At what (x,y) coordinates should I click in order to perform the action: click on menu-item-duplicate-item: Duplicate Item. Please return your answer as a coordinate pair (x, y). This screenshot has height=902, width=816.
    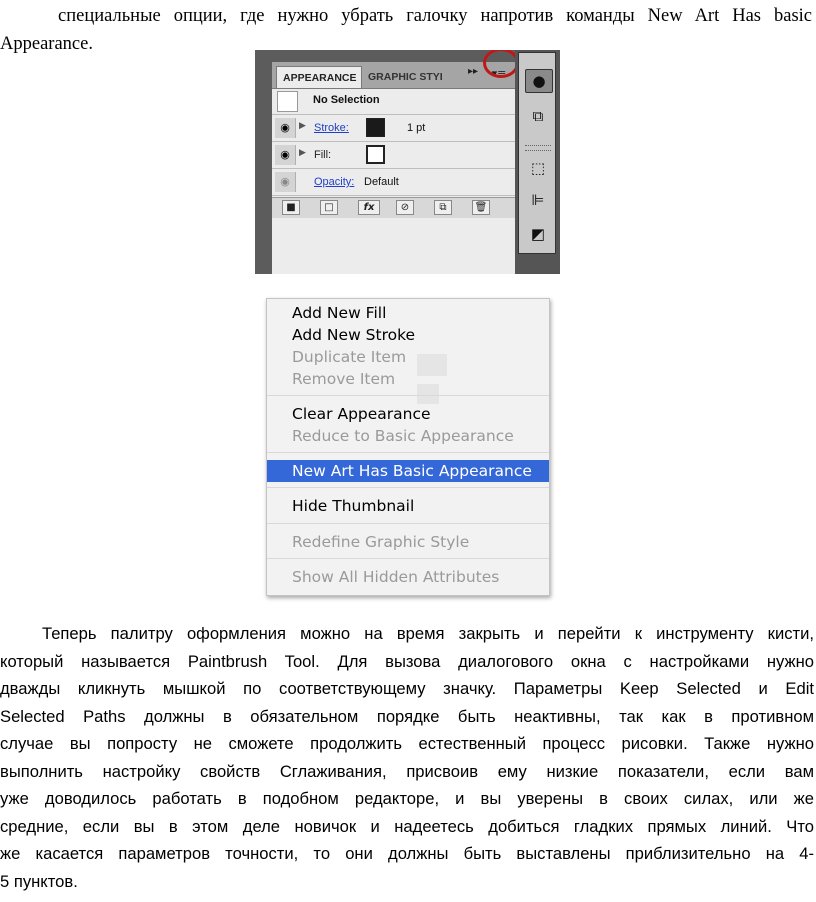
    Looking at the image, I should click on (349, 357).